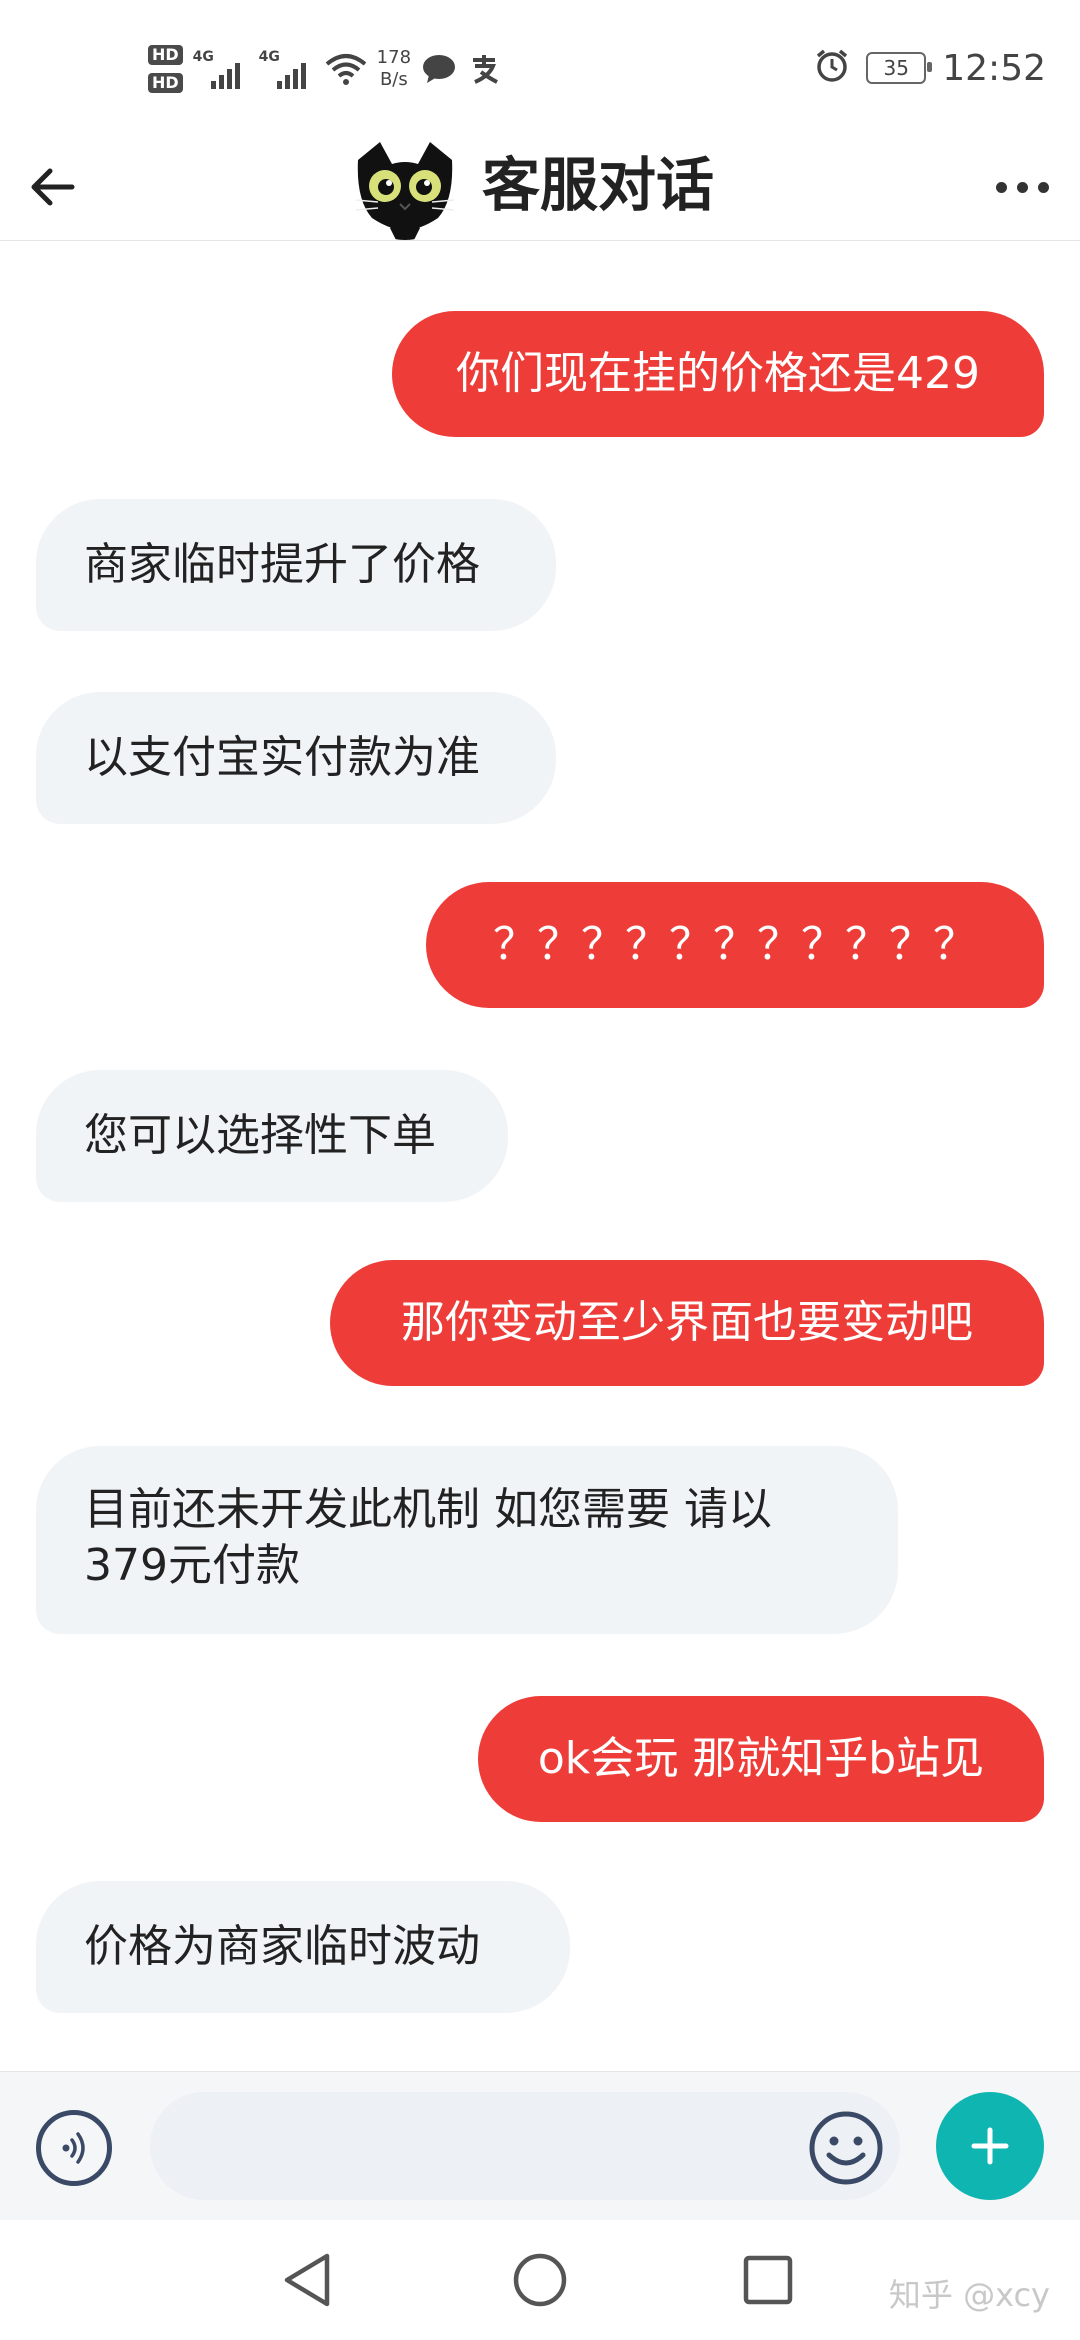  Describe the element at coordinates (324, 69) in the screenshot. I see `status-left: HD HD 4G 4G 178 B/s` at that location.